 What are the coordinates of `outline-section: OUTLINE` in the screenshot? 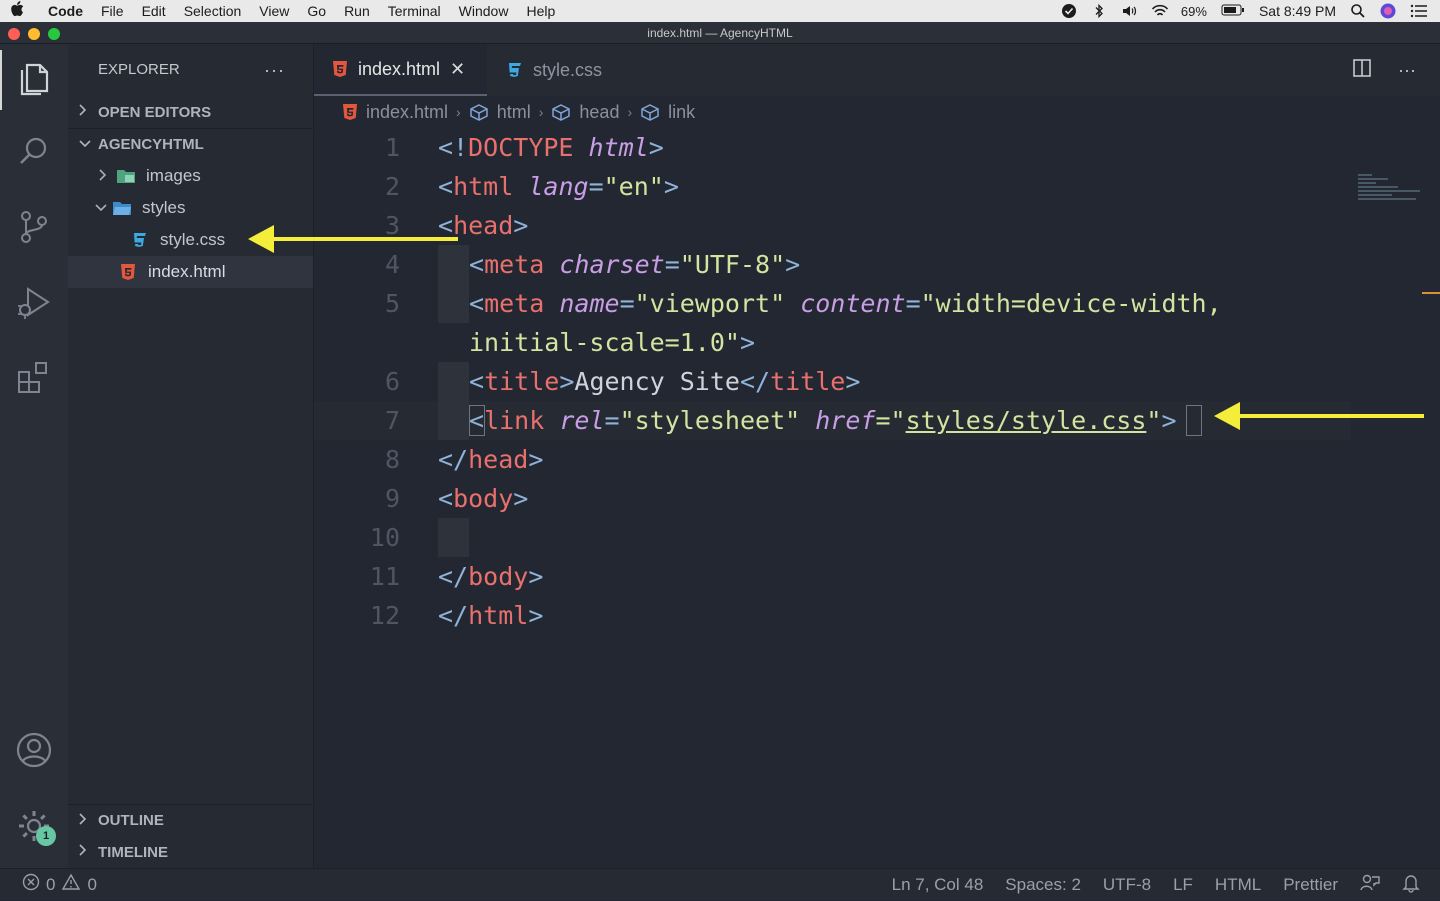 It's located at (191, 820).